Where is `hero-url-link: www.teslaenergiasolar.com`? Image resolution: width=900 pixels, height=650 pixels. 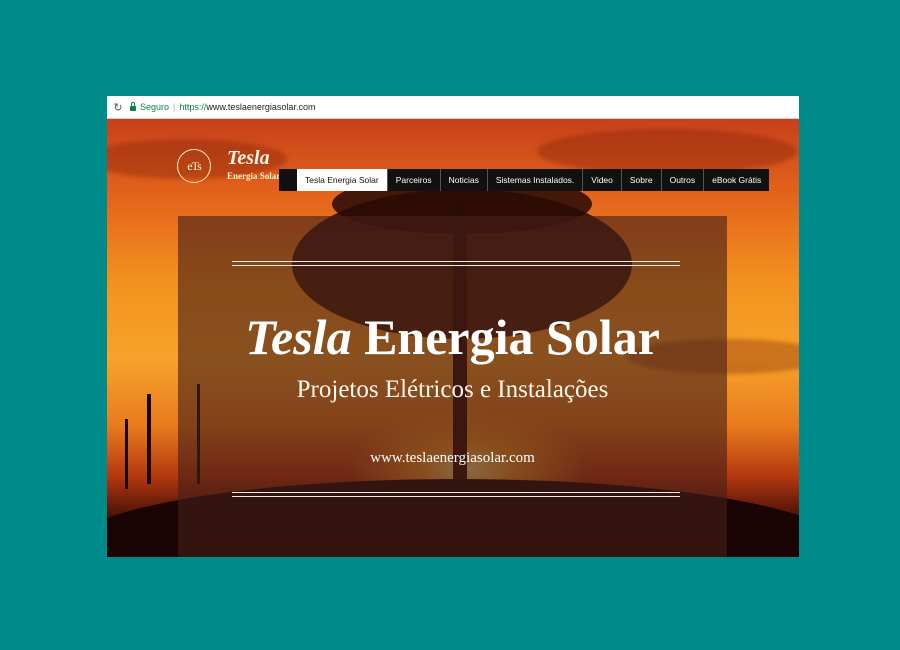 hero-url-link: www.teslaenergiasolar.com is located at coordinates (452, 458).